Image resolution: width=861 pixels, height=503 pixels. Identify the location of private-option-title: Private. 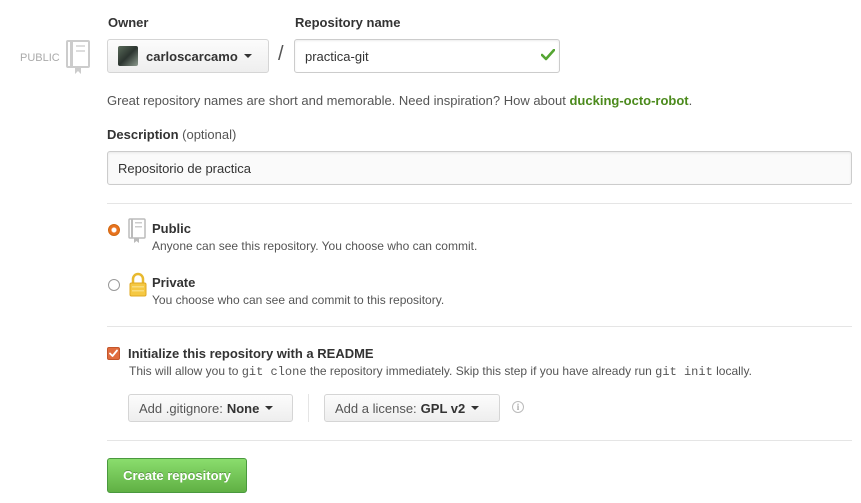
(174, 282).